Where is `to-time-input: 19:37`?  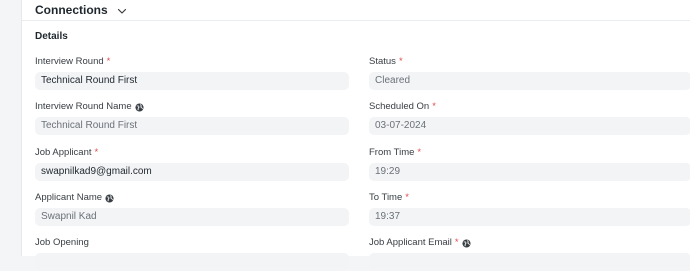
to-time-input: 19:37 is located at coordinates (529, 217).